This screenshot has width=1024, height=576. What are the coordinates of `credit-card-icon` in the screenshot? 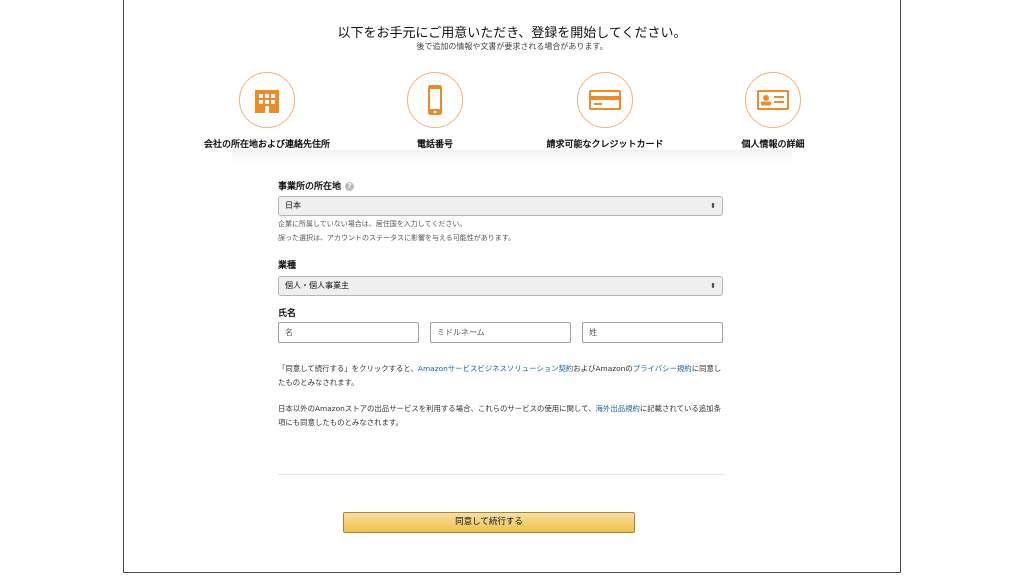 It's located at (605, 100).